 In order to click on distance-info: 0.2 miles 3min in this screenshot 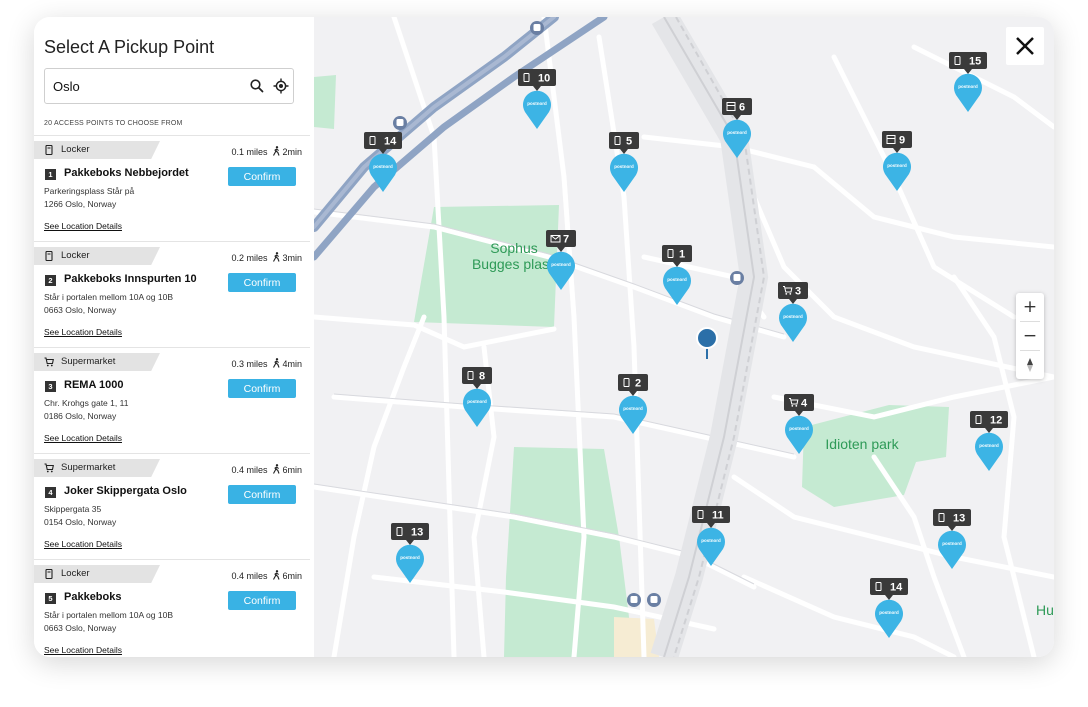, I will do `click(266, 257)`.